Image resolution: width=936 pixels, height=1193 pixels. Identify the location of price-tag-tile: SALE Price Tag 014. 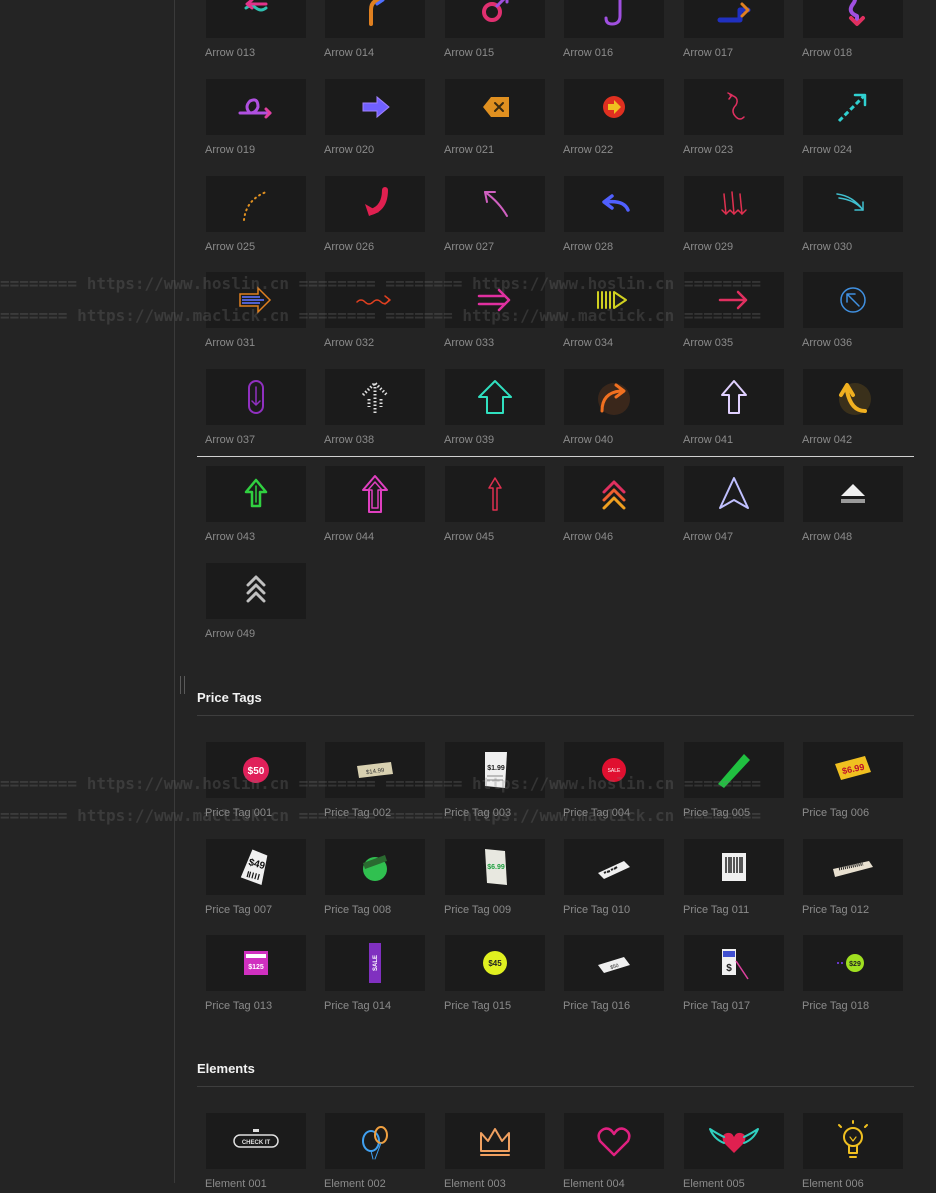
(375, 975).